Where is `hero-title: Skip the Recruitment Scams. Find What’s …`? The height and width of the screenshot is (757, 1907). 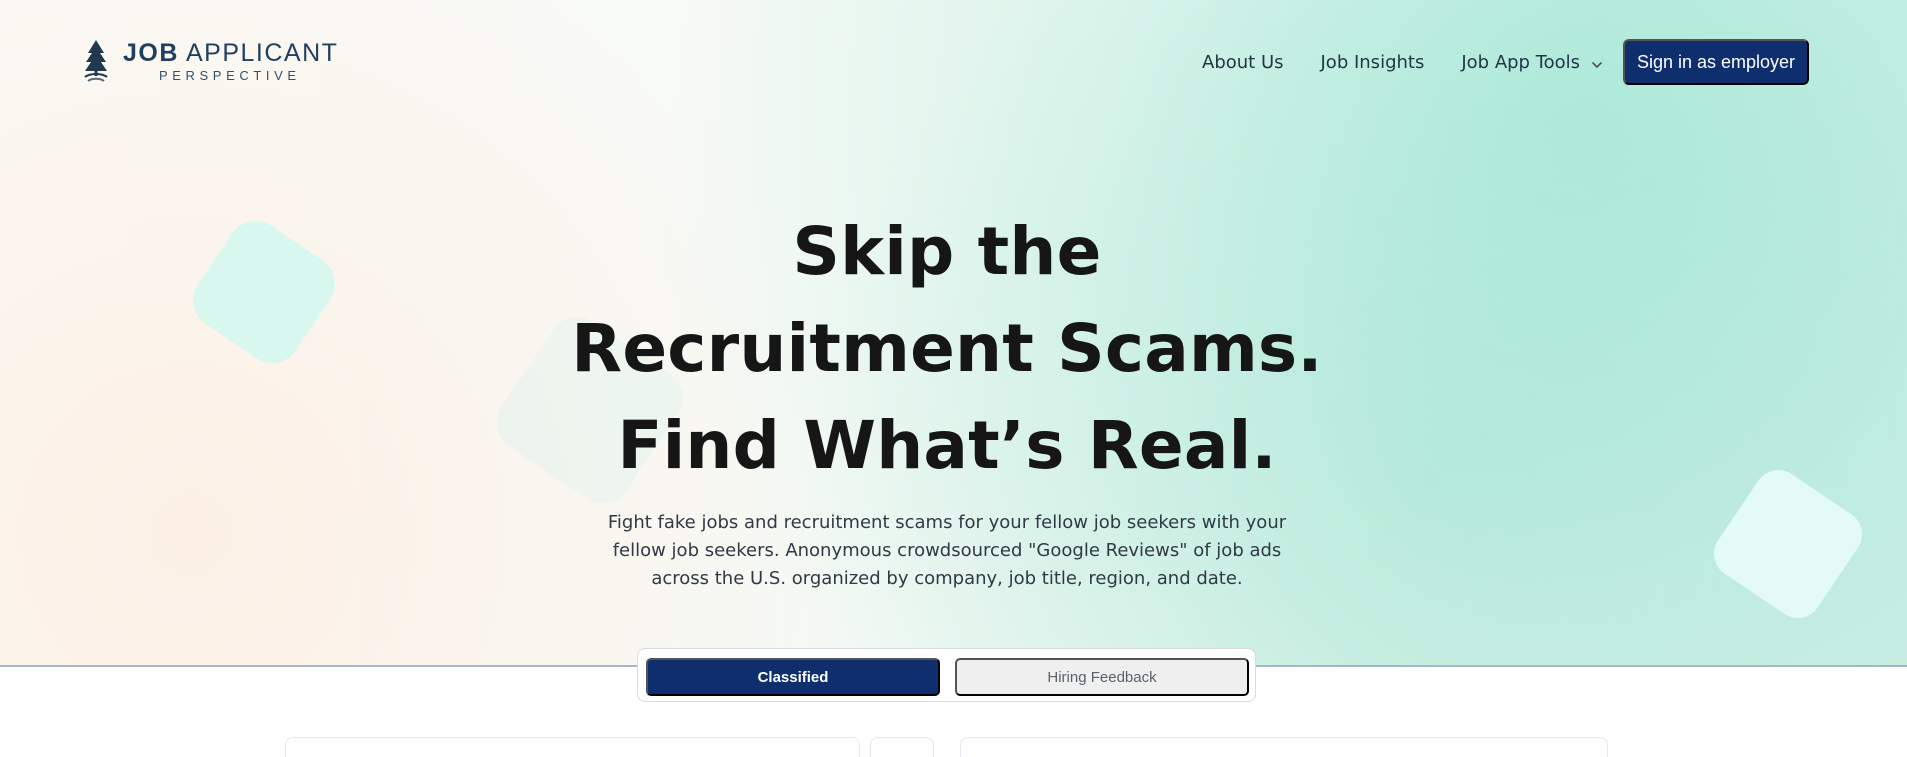
hero-title: Skip the Recruitment Scams. Find What’s … is located at coordinates (947, 348).